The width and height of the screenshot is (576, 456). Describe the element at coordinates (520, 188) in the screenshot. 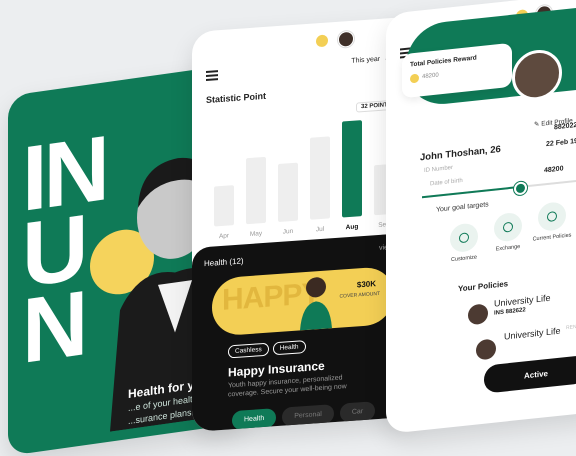

I see `progress-knob` at that location.